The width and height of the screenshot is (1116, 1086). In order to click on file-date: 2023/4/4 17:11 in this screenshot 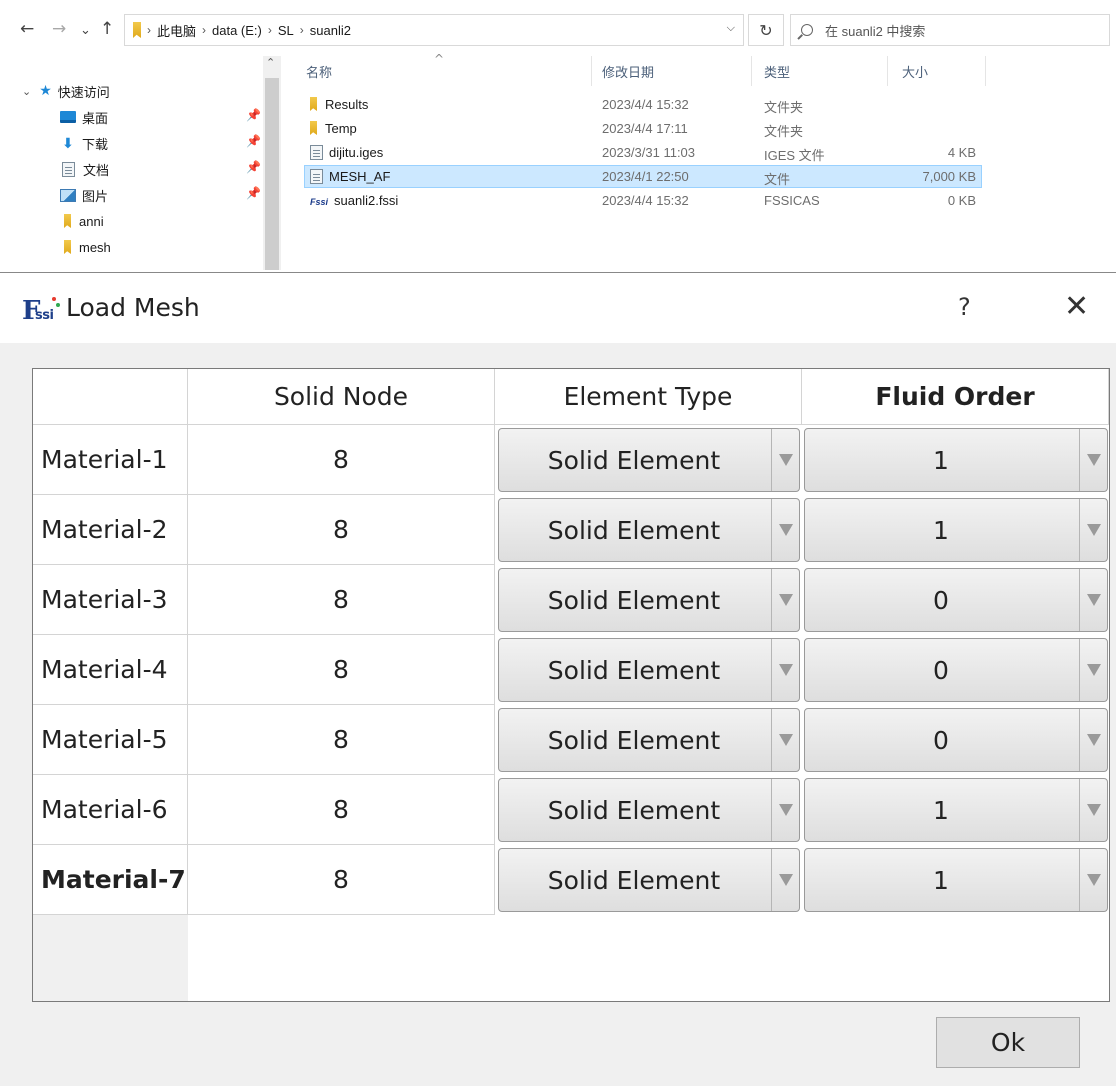, I will do `click(645, 128)`.